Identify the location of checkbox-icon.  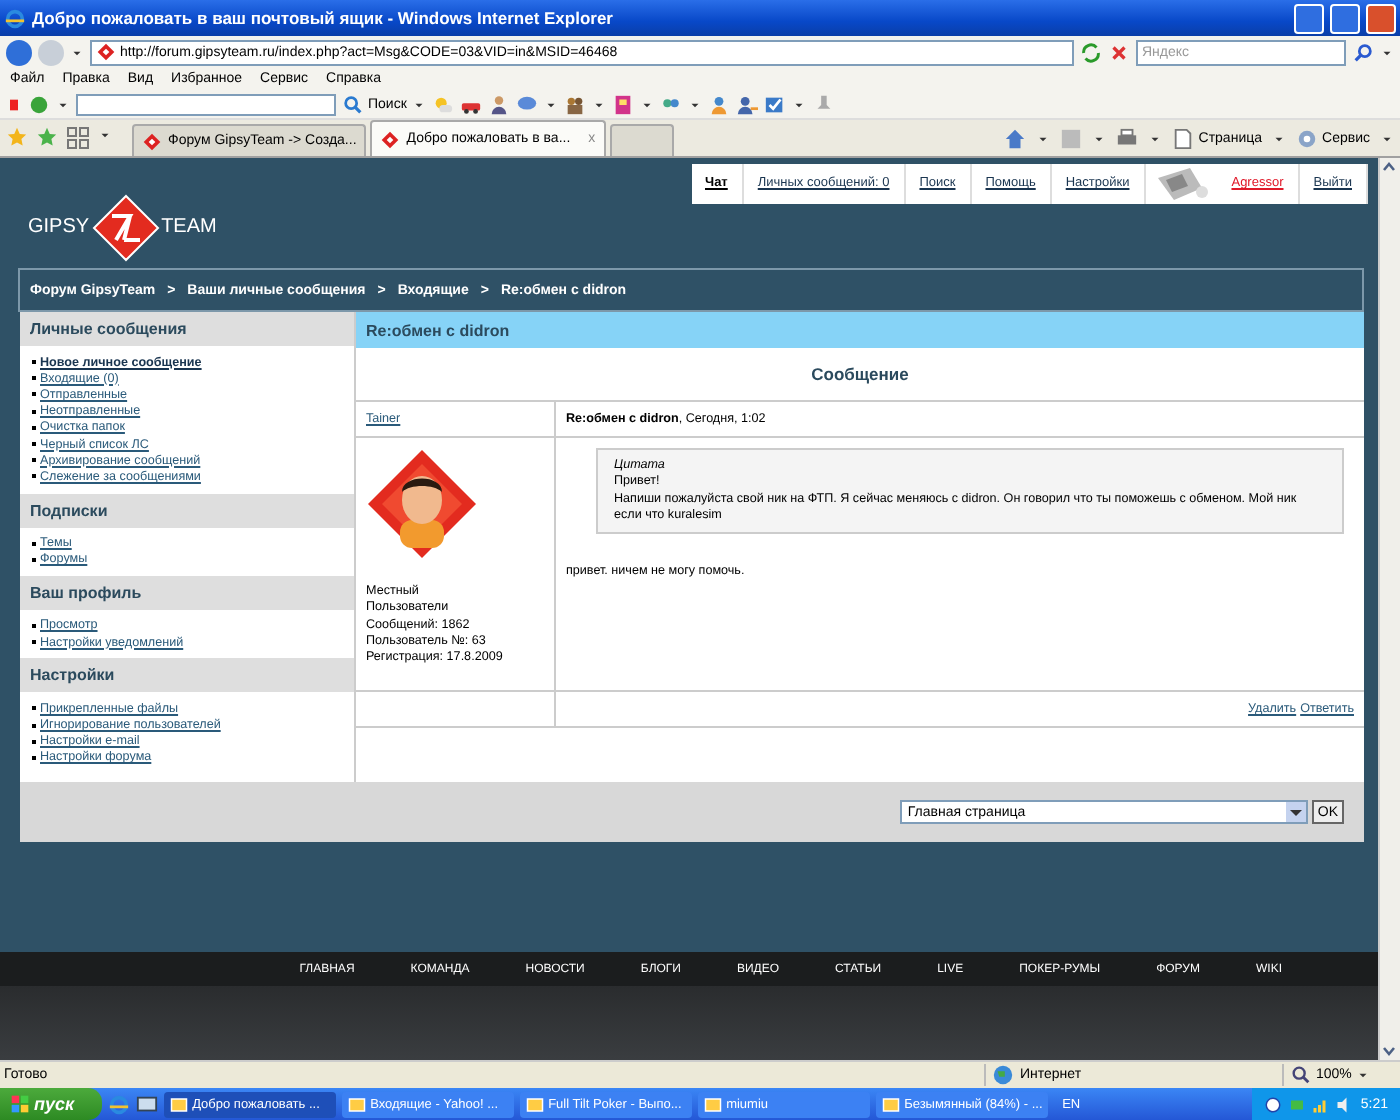
(775, 104).